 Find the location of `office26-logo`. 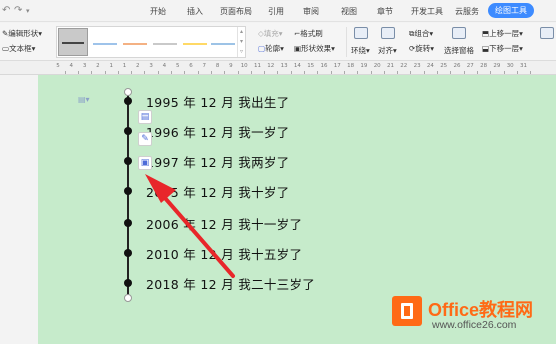

office26-logo is located at coordinates (407, 311).